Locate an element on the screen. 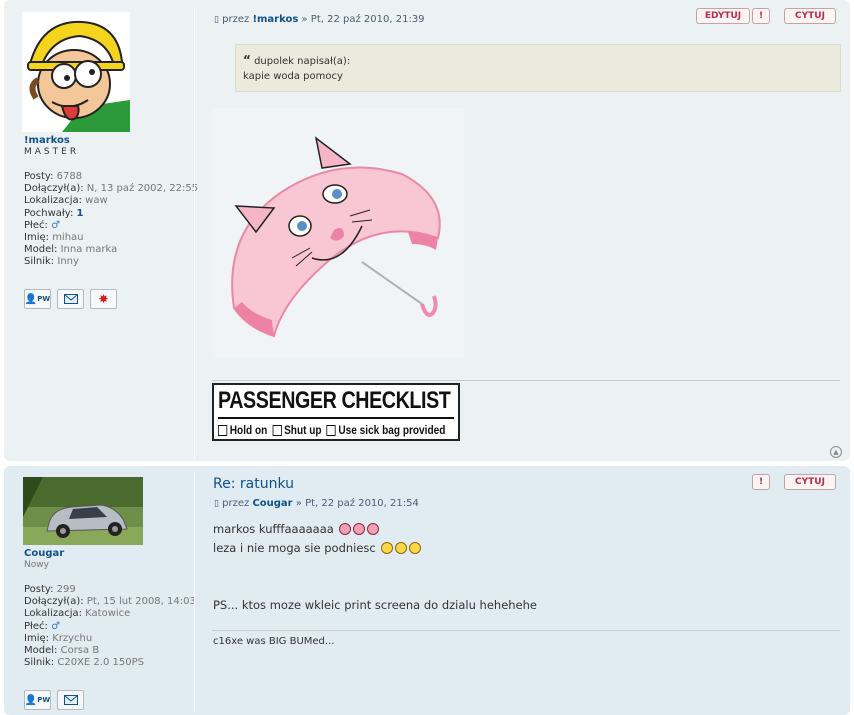  username: !markos is located at coordinates (47, 140).